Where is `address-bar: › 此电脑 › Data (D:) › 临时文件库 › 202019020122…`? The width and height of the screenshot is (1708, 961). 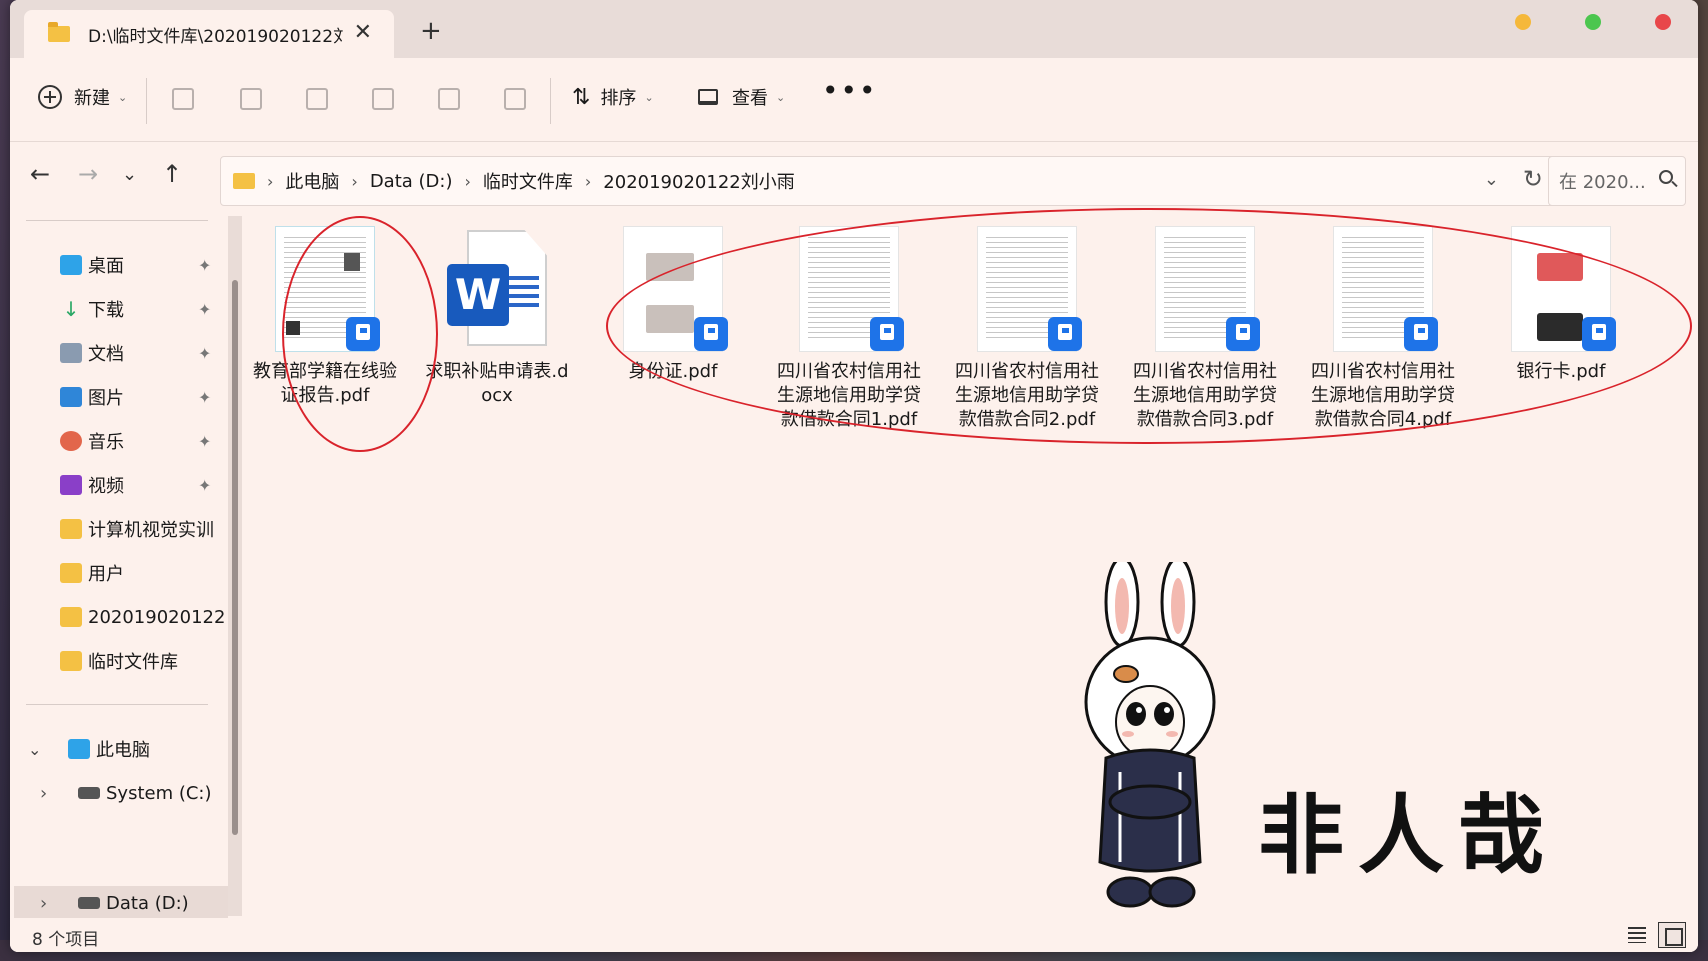 address-bar: › 此电脑 › Data (D:) › 临时文件库 › 202019020122… is located at coordinates (890, 181).